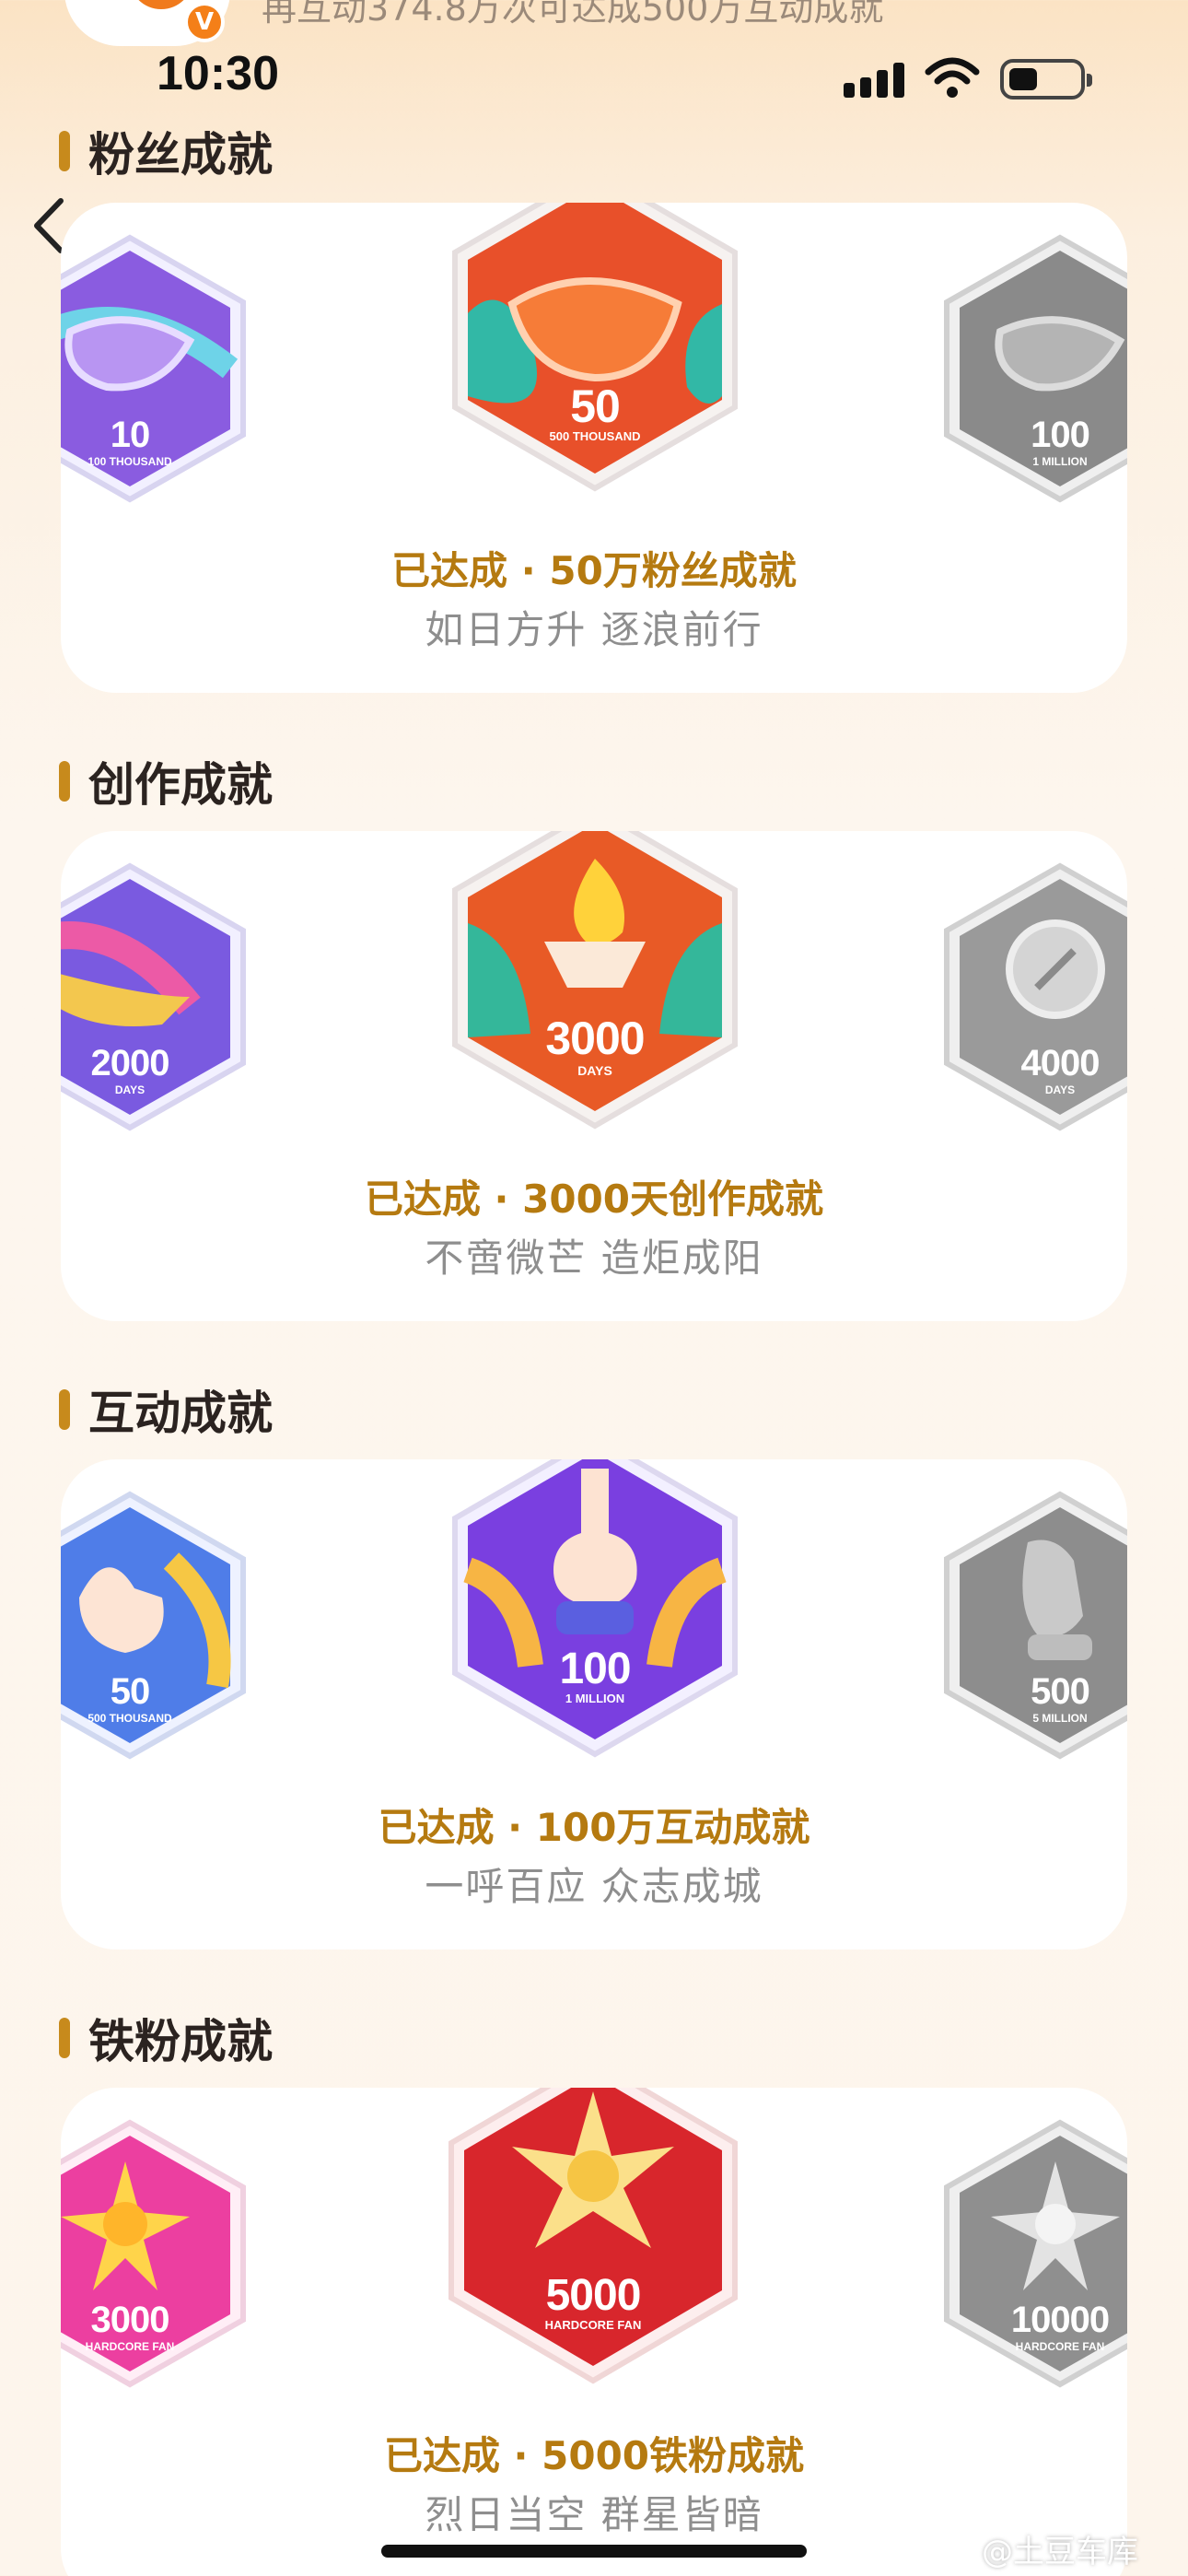 The image size is (1188, 2576). What do you see at coordinates (166, 2038) in the screenshot?
I see `section-title-hardcore-fans: 铁粉成就` at bounding box center [166, 2038].